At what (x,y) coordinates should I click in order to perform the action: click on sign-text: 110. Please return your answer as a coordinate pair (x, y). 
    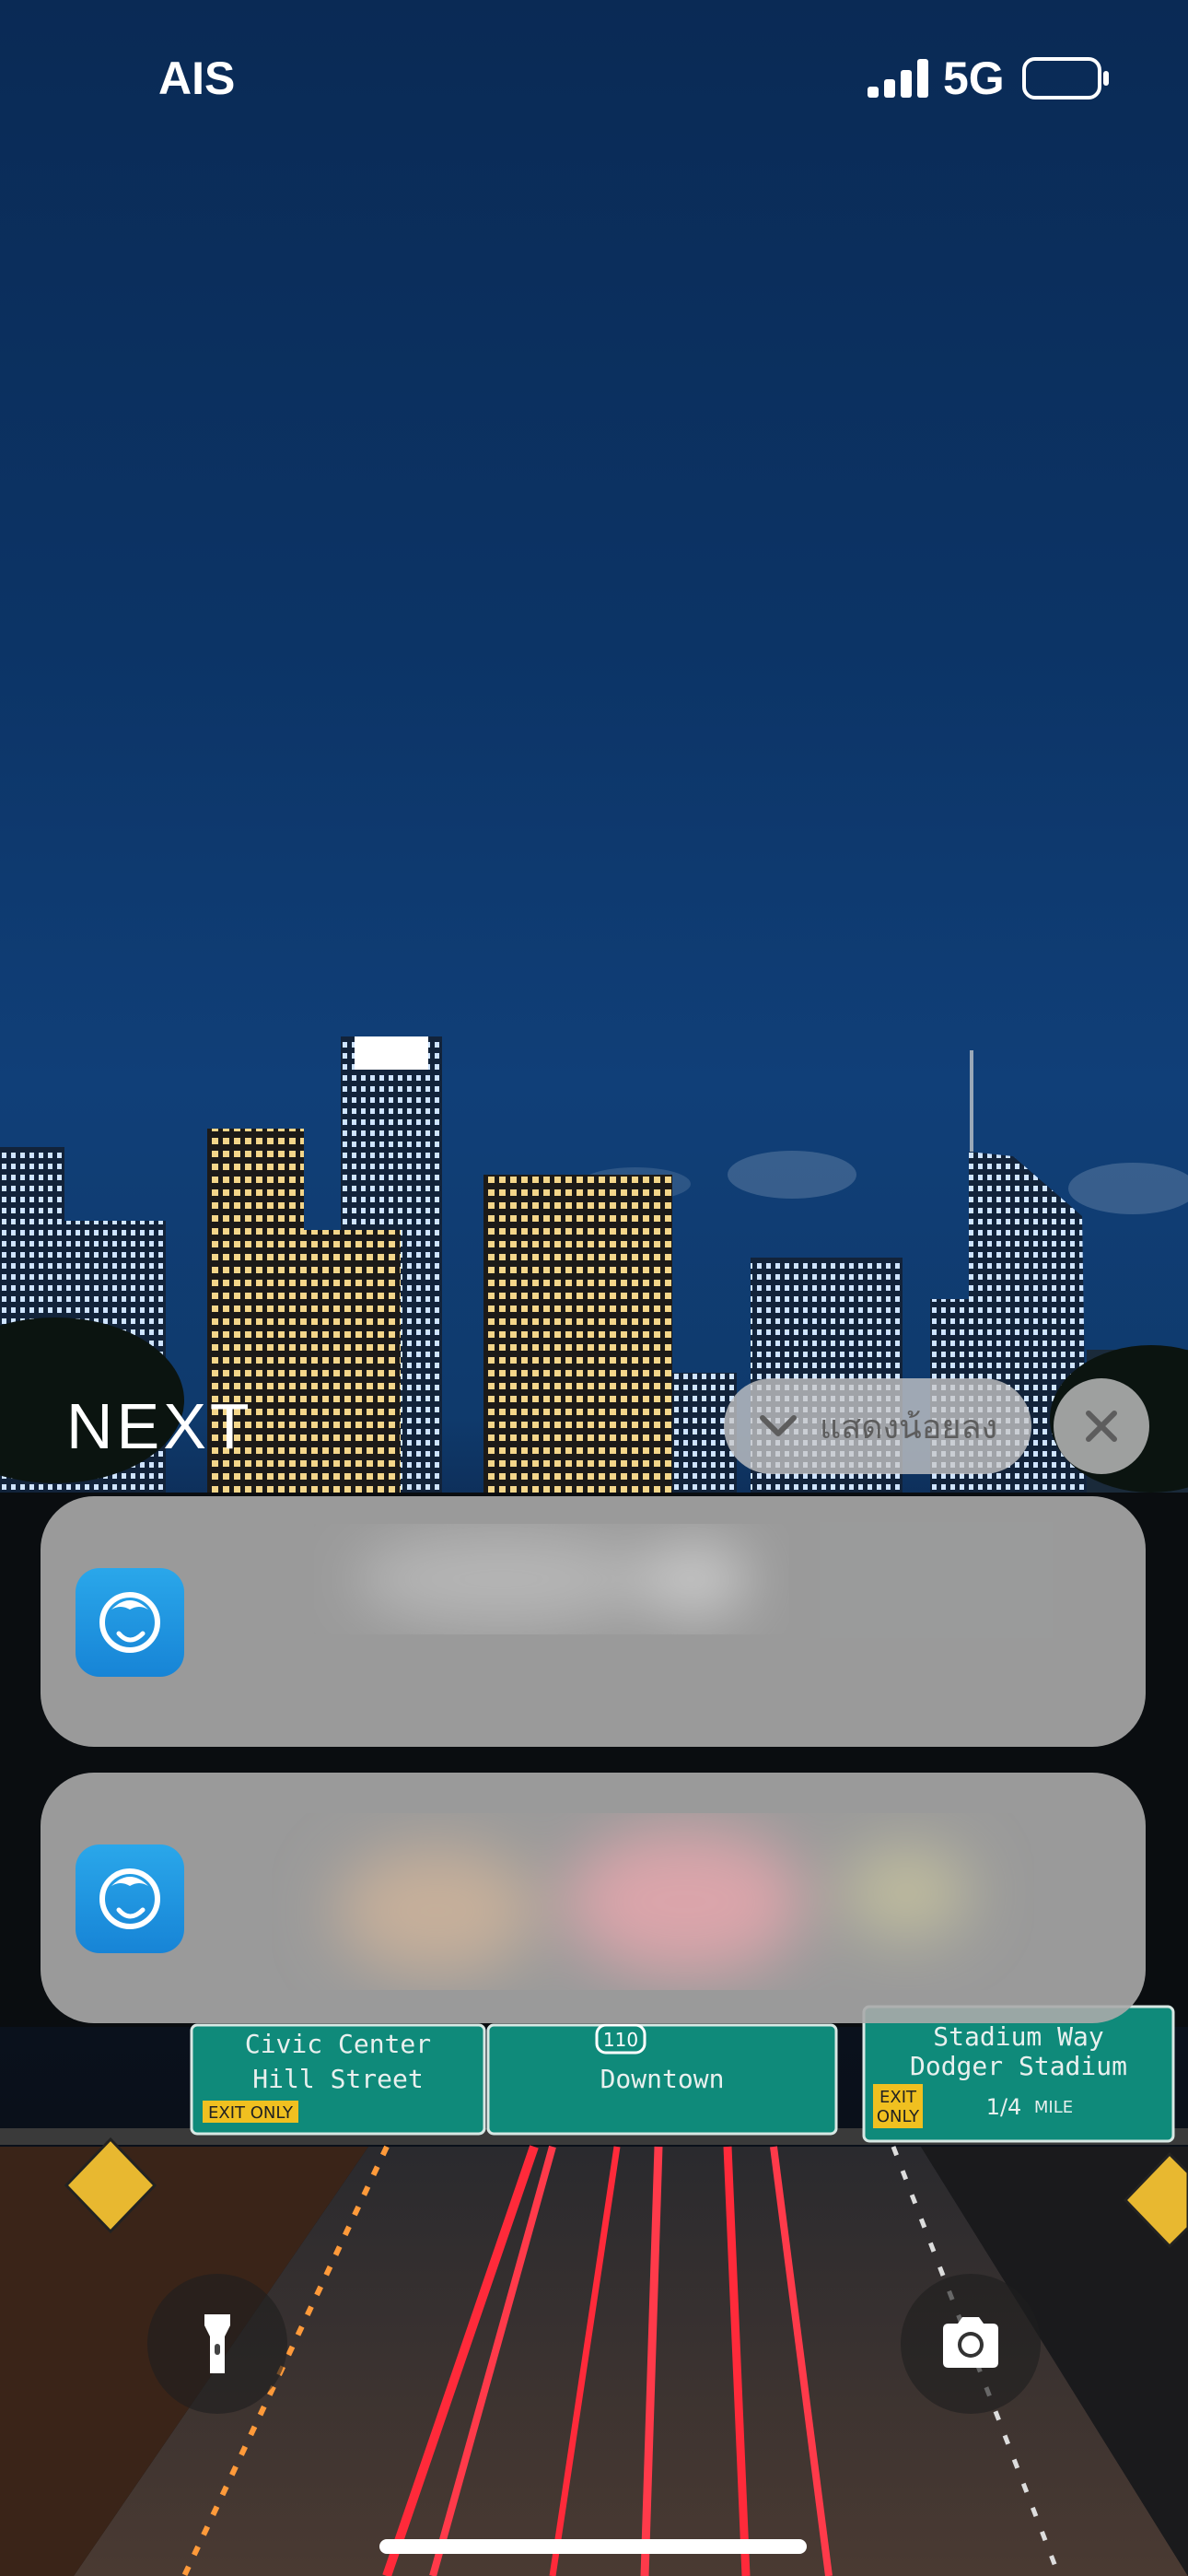
    Looking at the image, I should click on (620, 2040).